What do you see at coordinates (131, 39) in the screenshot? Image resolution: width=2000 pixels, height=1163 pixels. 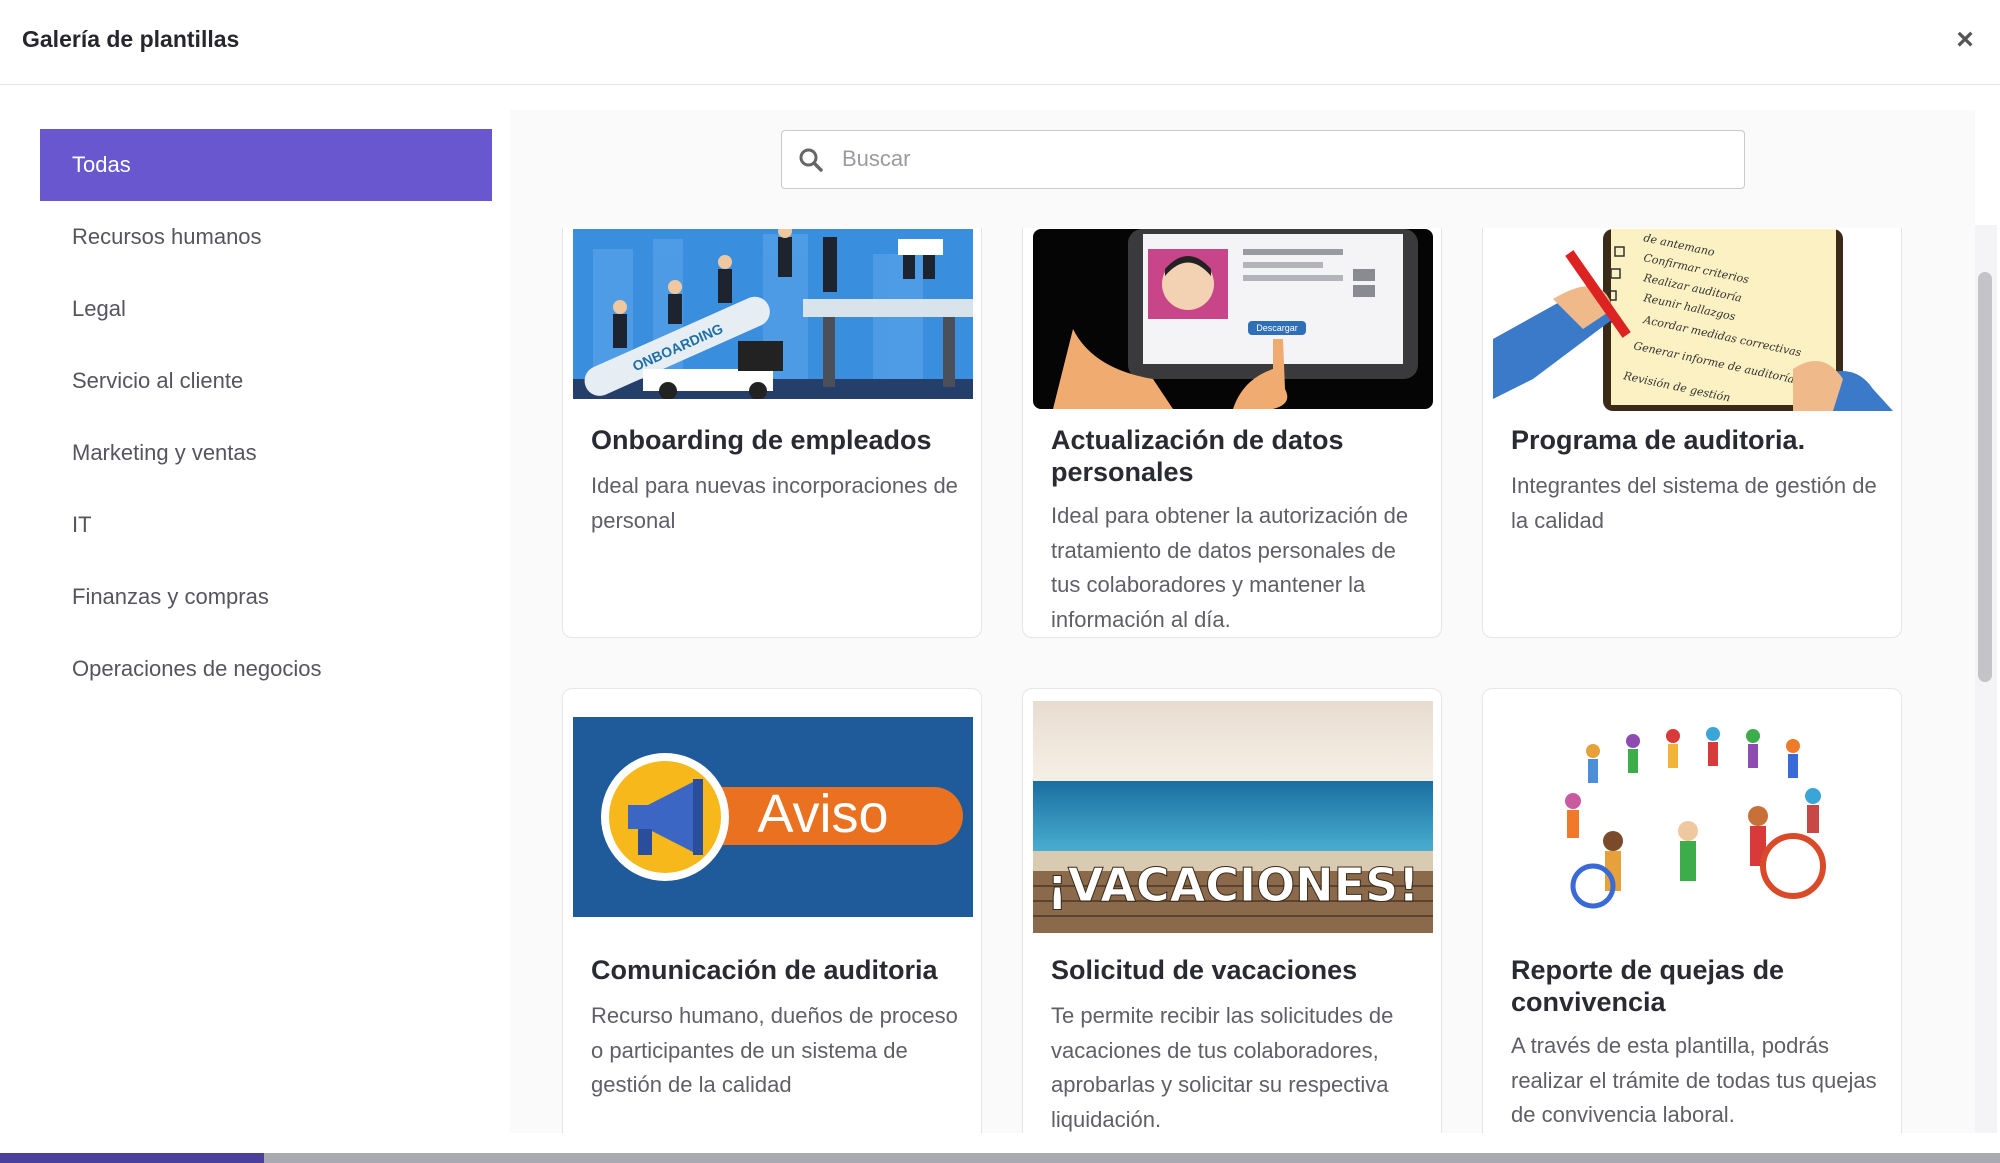 I see `modal-title: Galería de plantillas` at bounding box center [131, 39].